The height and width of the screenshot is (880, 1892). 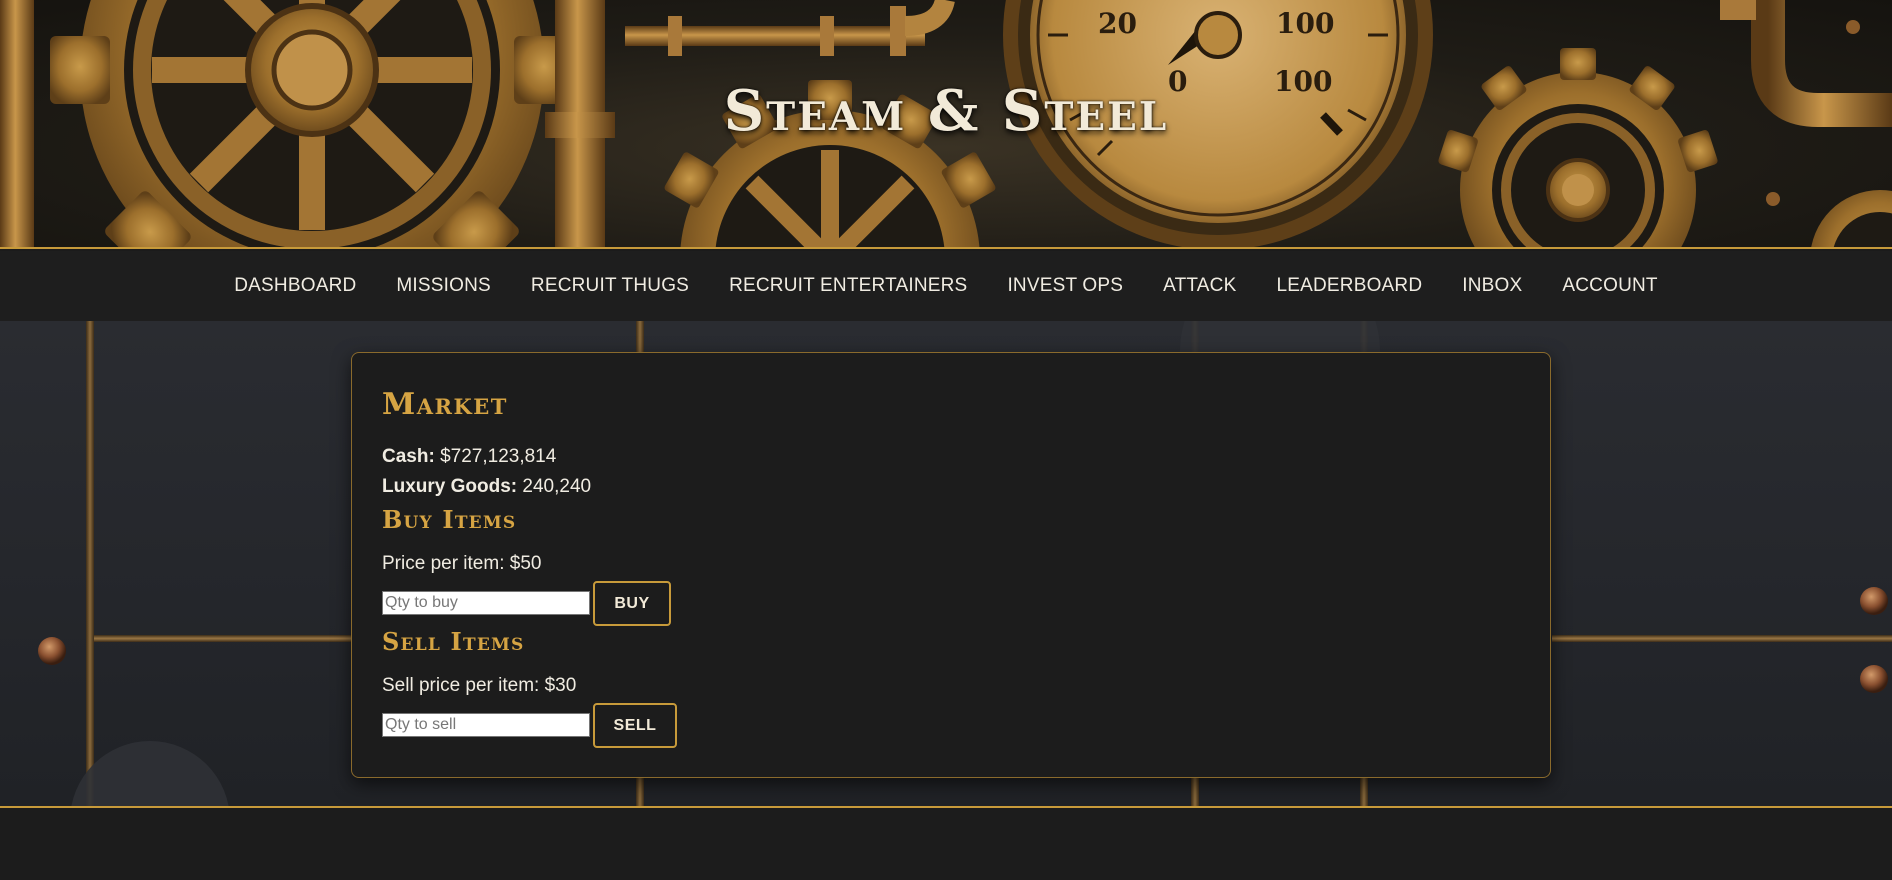 What do you see at coordinates (1349, 286) in the screenshot?
I see `nav-leaderboard: LEADERBOARD` at bounding box center [1349, 286].